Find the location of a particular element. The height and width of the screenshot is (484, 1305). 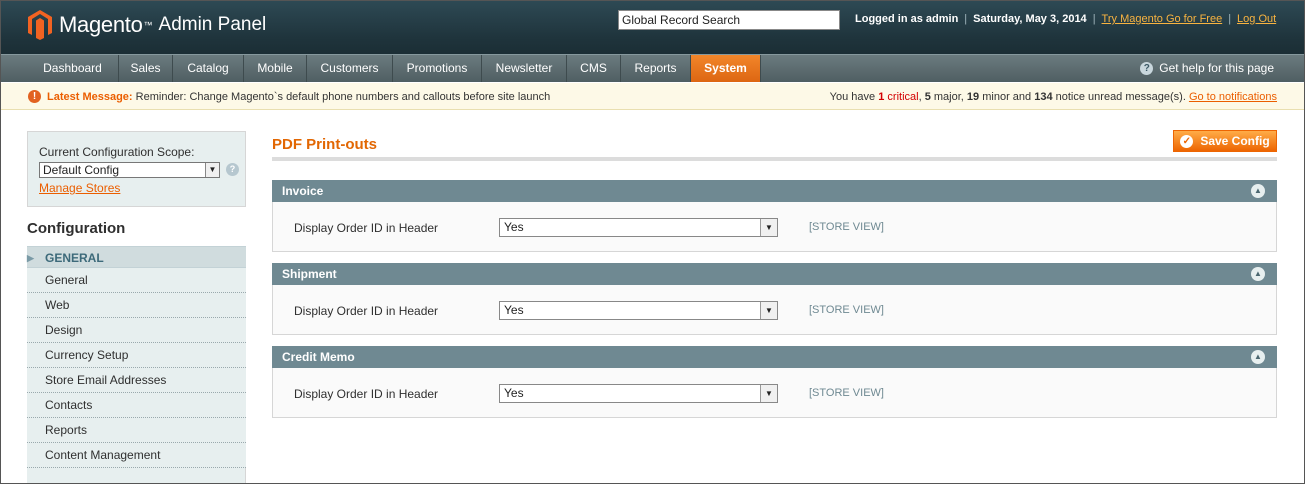

section-header-shipment: Shipment ▲ is located at coordinates (774, 274).